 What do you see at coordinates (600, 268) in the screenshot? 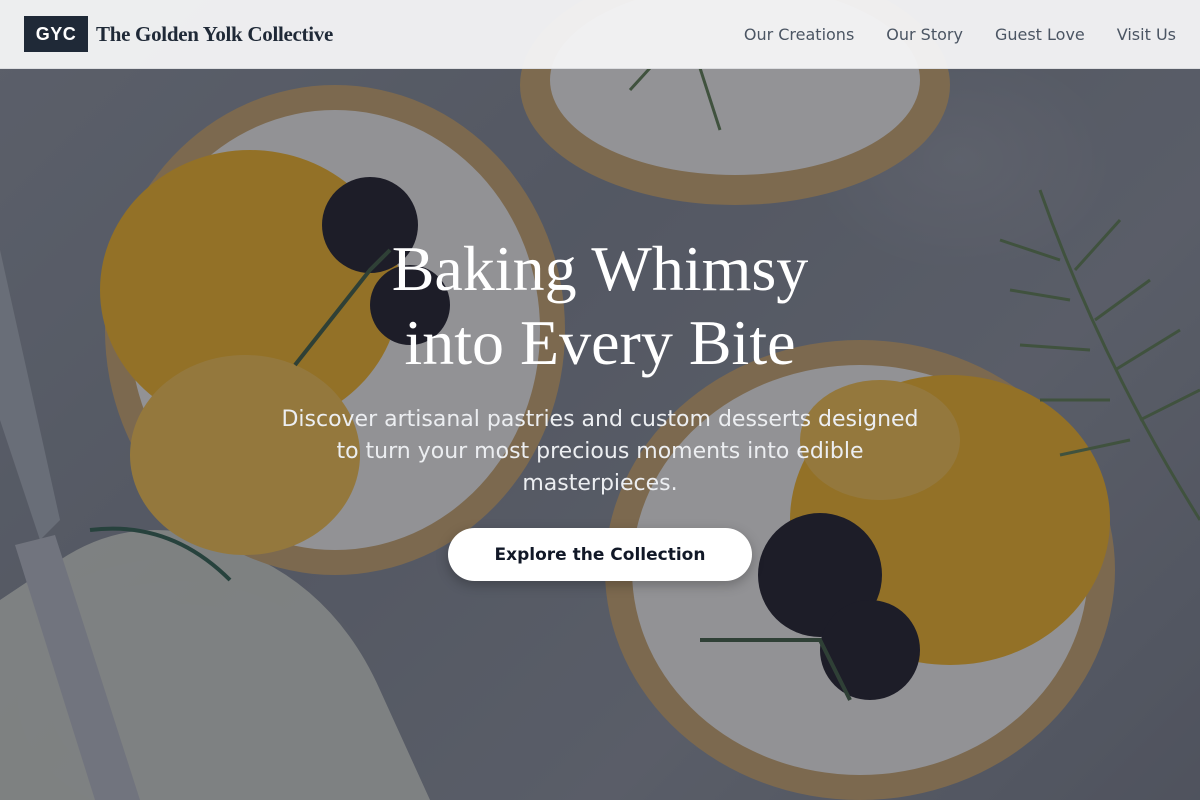
I see `hero-title-line-1: Baking Whimsy` at bounding box center [600, 268].